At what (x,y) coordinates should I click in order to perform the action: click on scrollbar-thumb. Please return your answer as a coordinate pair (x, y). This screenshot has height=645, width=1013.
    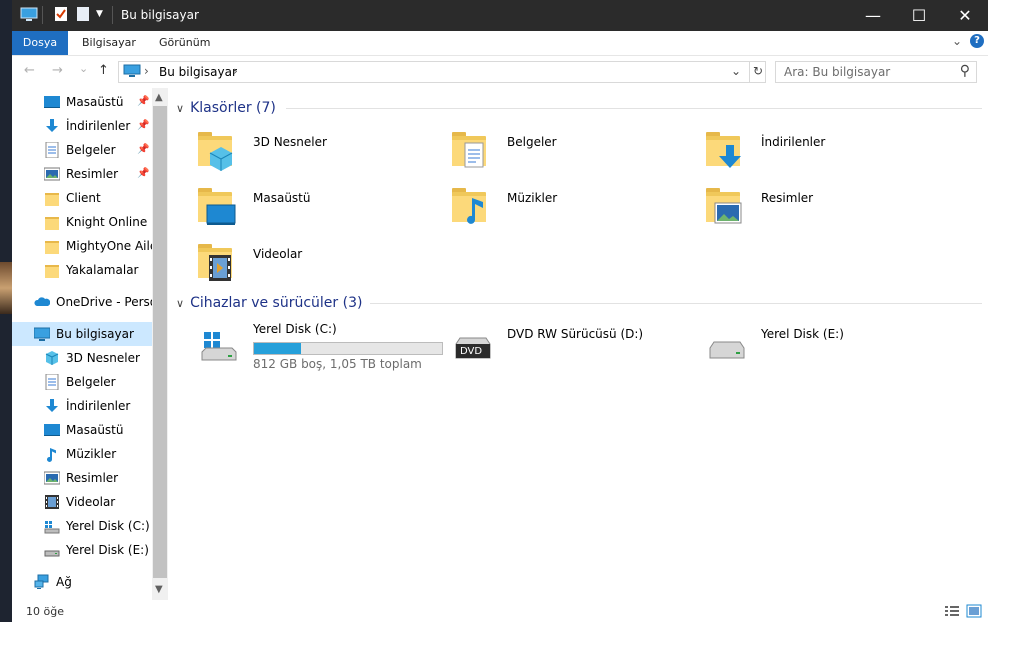
    Looking at the image, I should click on (160, 342).